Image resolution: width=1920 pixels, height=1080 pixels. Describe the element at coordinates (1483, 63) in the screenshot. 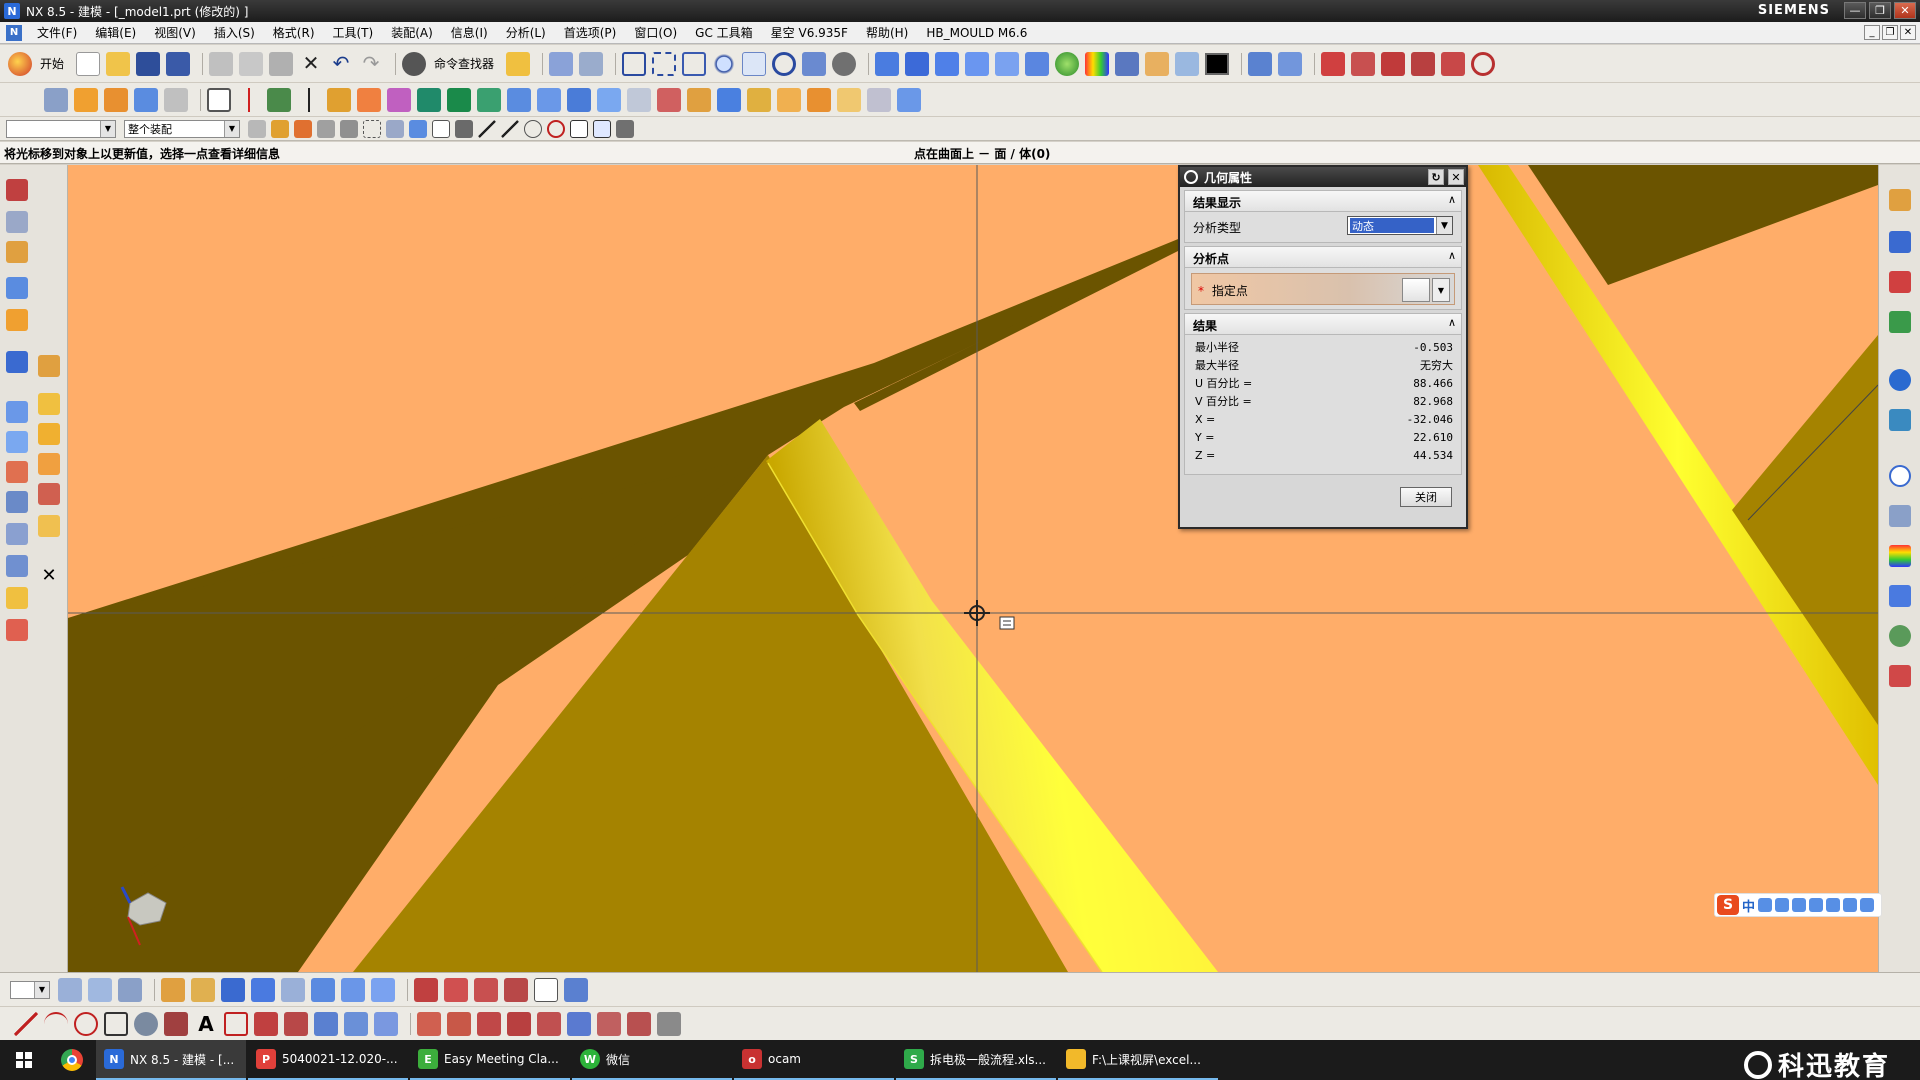

I see `section-analysis-icon` at that location.